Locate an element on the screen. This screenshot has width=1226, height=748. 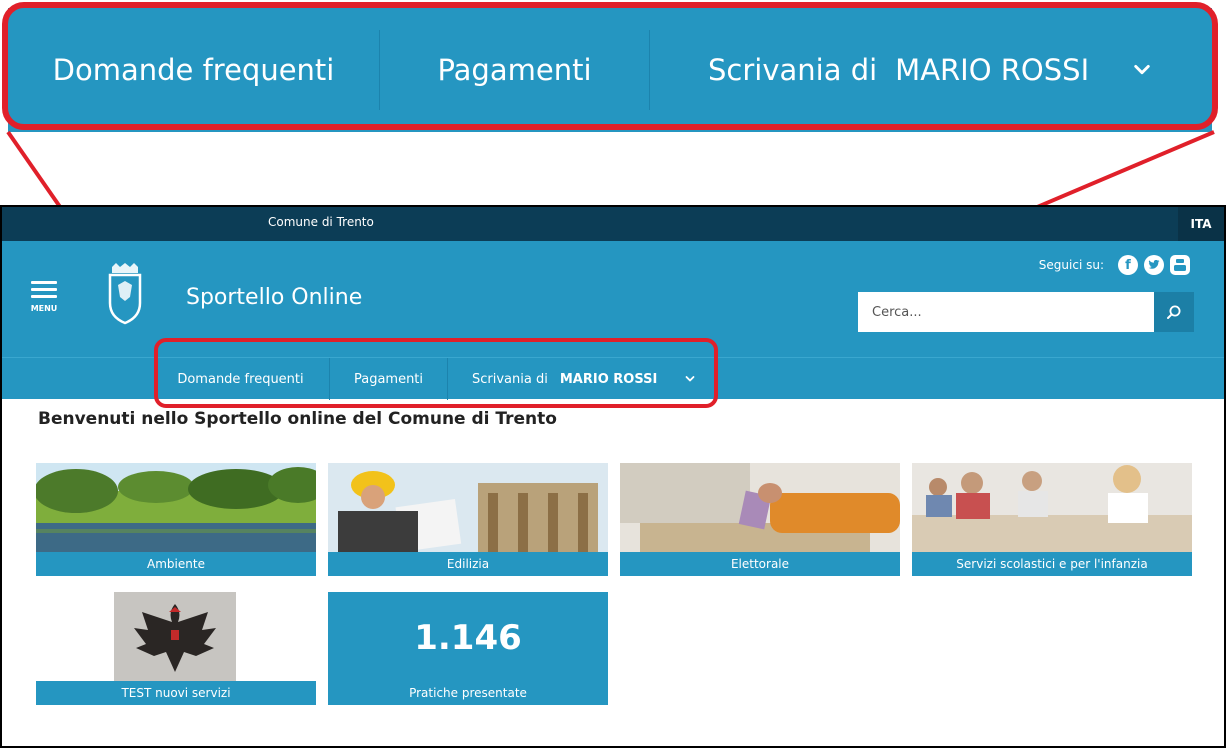
facebook-icon: f is located at coordinates (1128, 265).